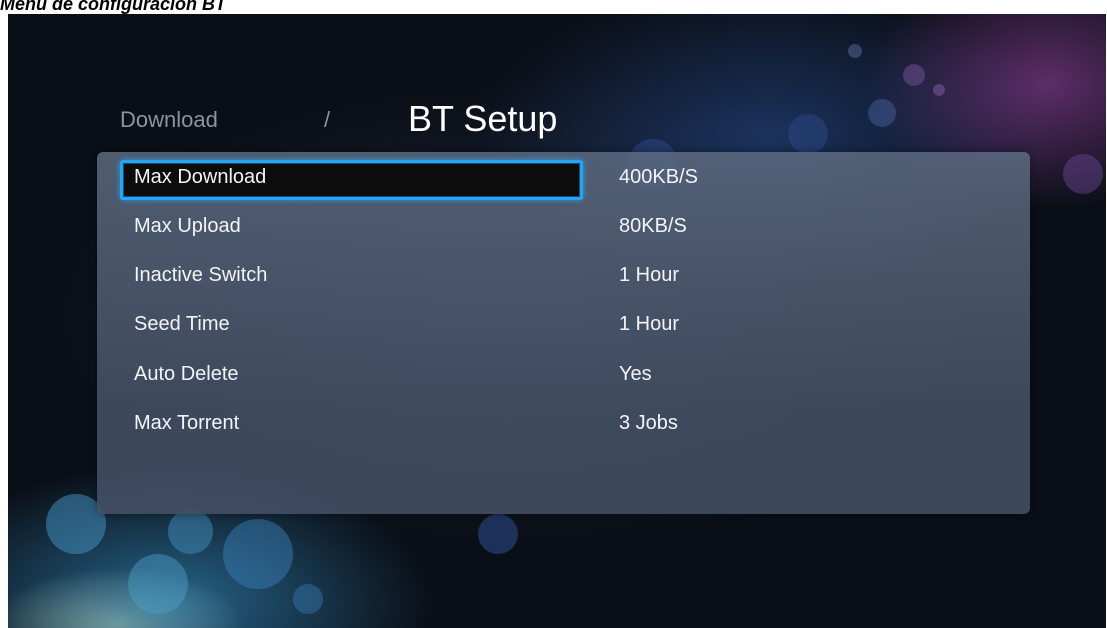 The image size is (1107, 628). Describe the element at coordinates (658, 177) in the screenshot. I see `setting-value: 400KB/S` at that location.